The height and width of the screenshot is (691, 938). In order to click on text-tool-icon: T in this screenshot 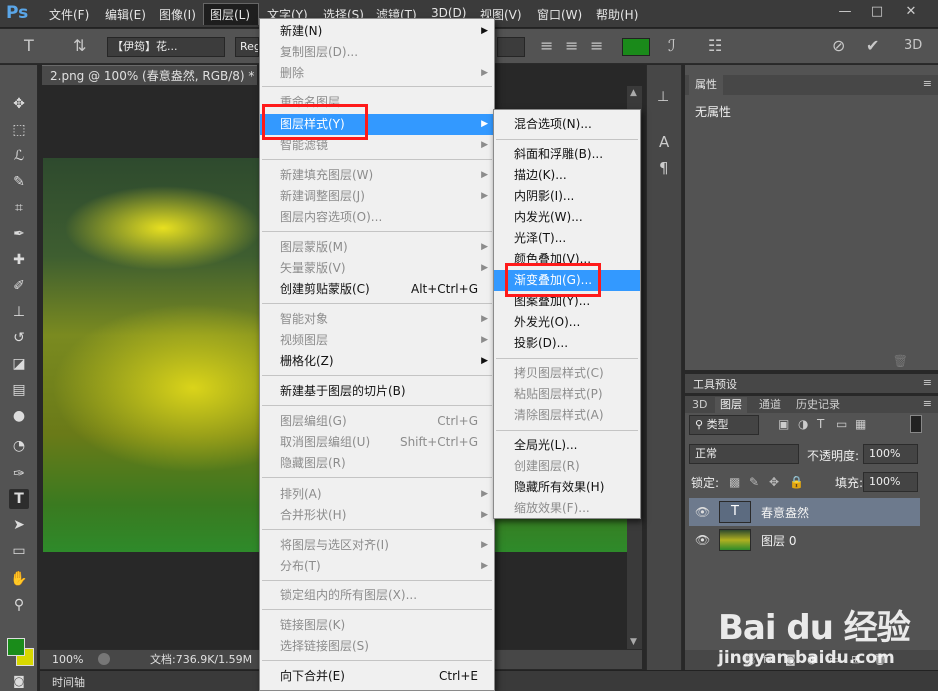, I will do `click(29, 45)`.